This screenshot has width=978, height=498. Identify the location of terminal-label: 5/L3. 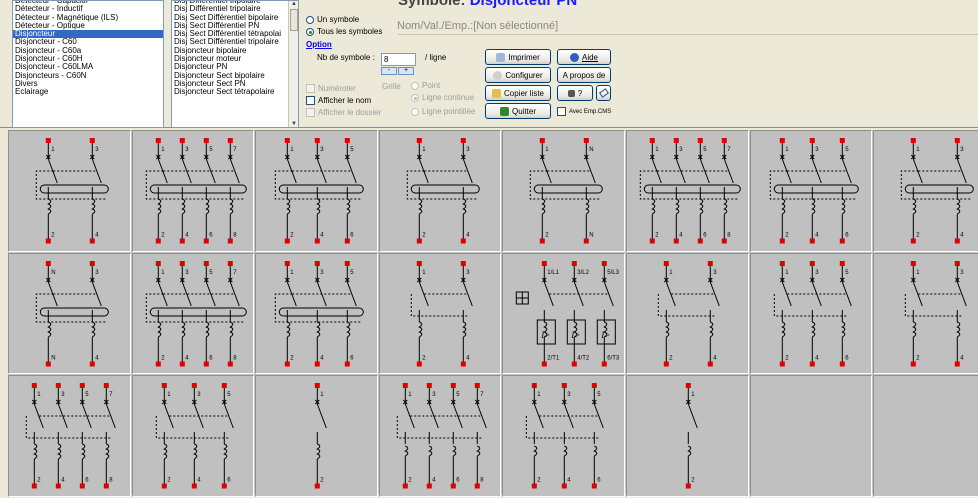
(614, 273).